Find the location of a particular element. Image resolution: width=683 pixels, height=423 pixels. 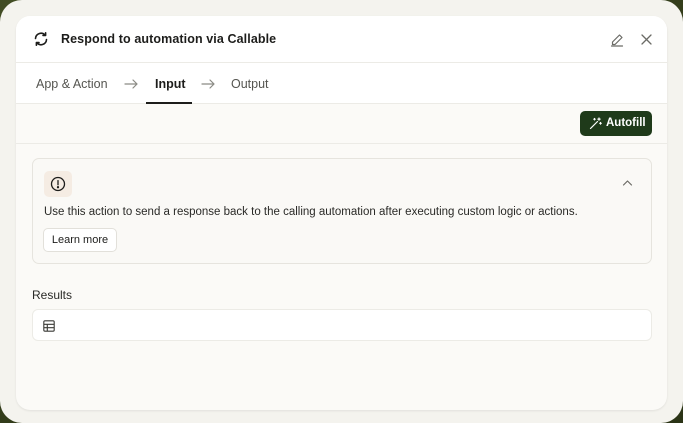

step-app-action: App & Action is located at coordinates (72, 84).